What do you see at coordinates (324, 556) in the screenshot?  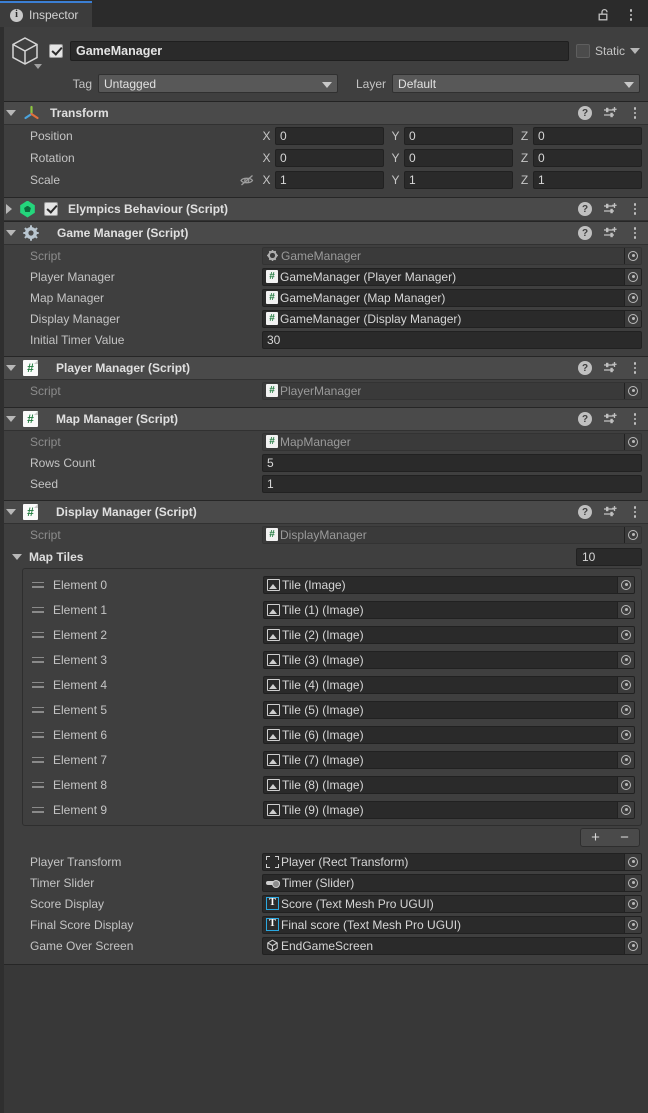 I see `map-tiles-array-header: Map Tiles 10` at bounding box center [324, 556].